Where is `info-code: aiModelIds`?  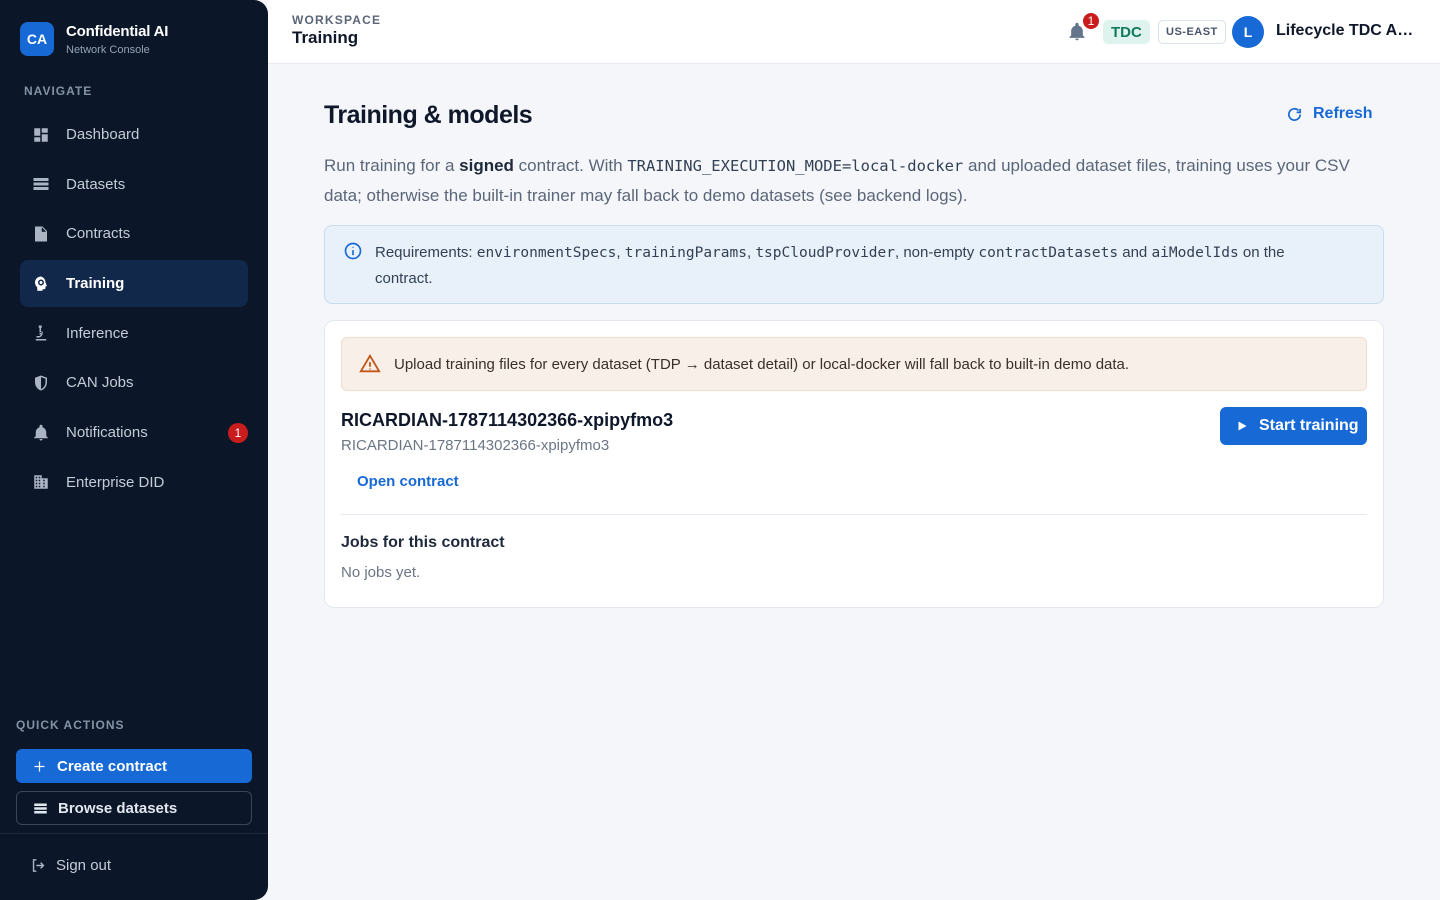
info-code: aiModelIds is located at coordinates (1195, 253).